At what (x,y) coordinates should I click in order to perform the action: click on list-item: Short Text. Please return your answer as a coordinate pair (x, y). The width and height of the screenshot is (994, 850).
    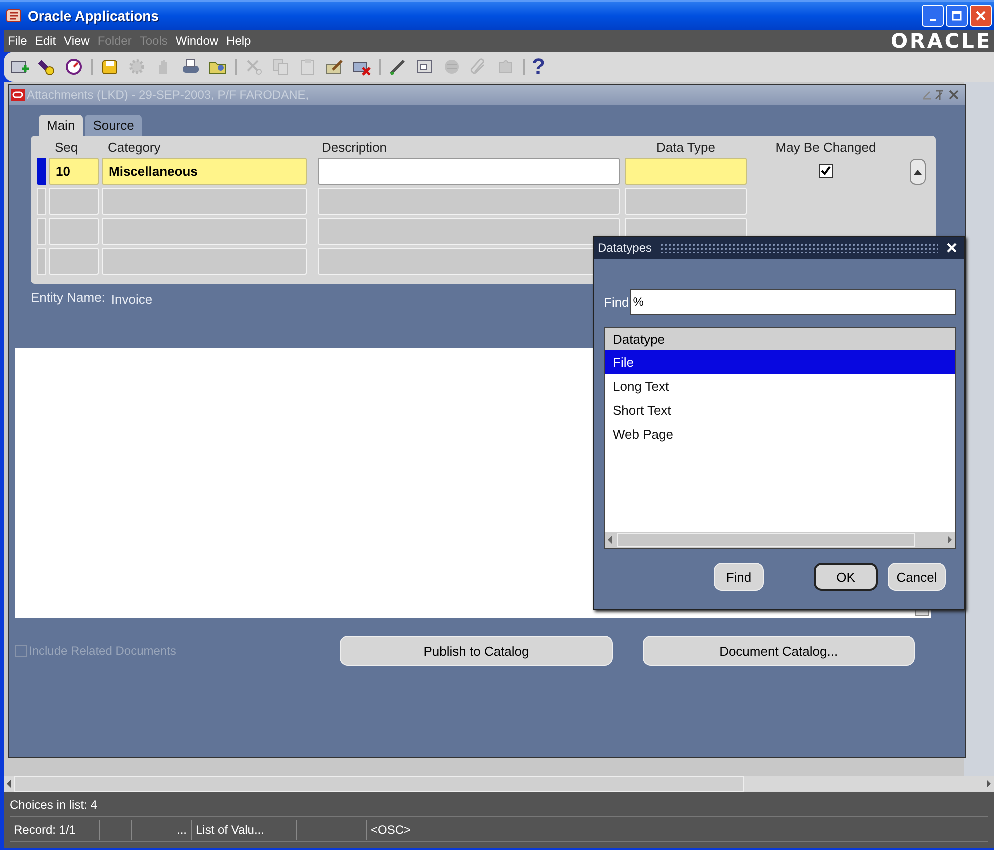
    Looking at the image, I should click on (780, 410).